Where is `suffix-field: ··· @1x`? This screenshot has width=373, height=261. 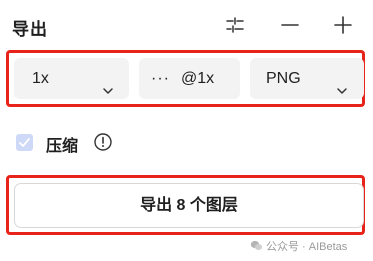
suffix-field: ··· @1x is located at coordinates (189, 78).